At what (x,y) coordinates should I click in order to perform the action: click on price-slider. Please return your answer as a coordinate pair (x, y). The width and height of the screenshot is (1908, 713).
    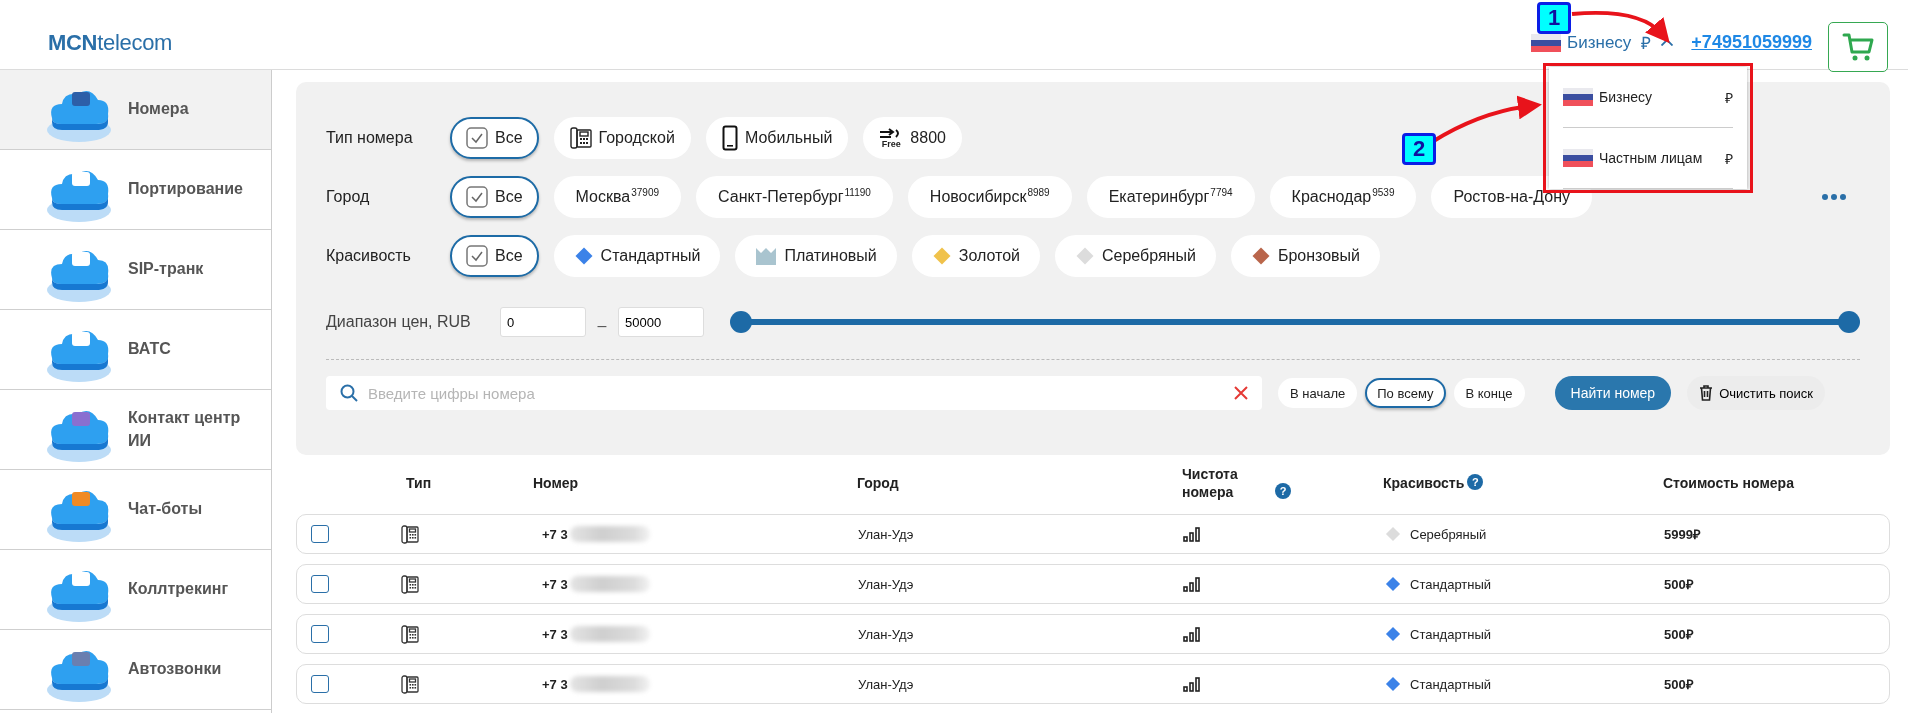
    Looking at the image, I should click on (1295, 322).